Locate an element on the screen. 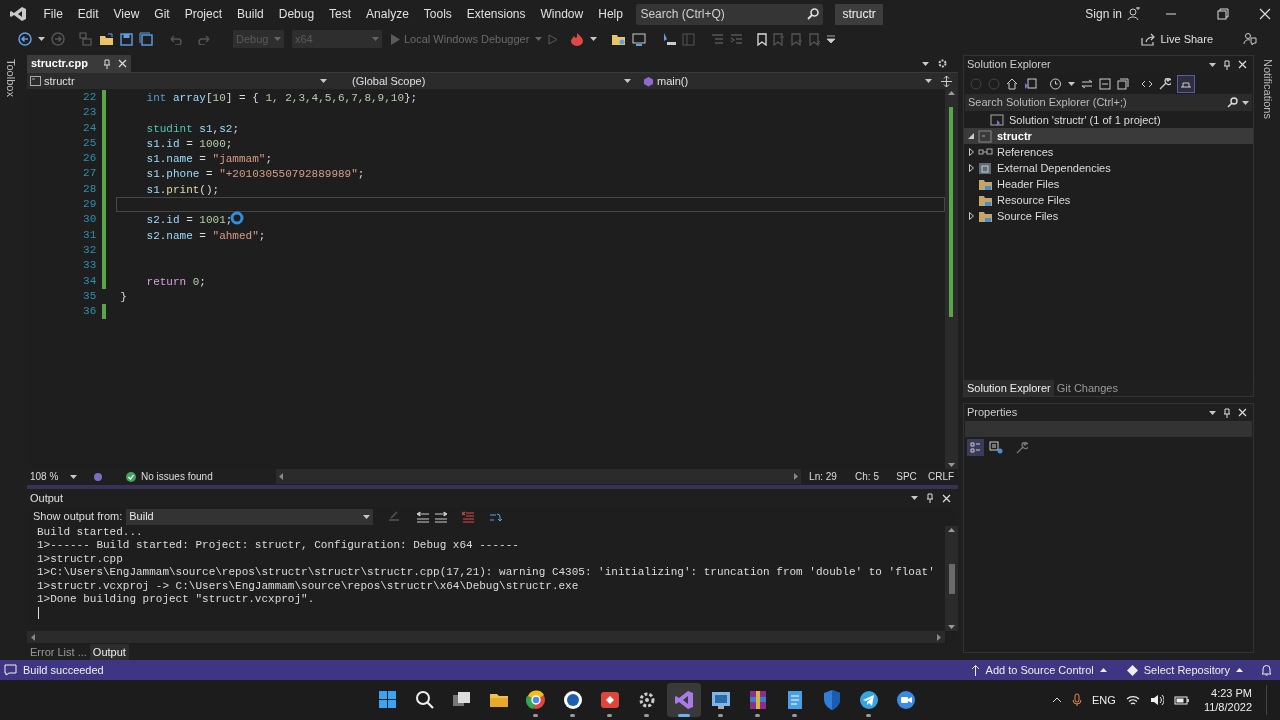 Image resolution: width=1280 pixels, height=720 pixels. code-icon is located at coordinates (1147, 83).